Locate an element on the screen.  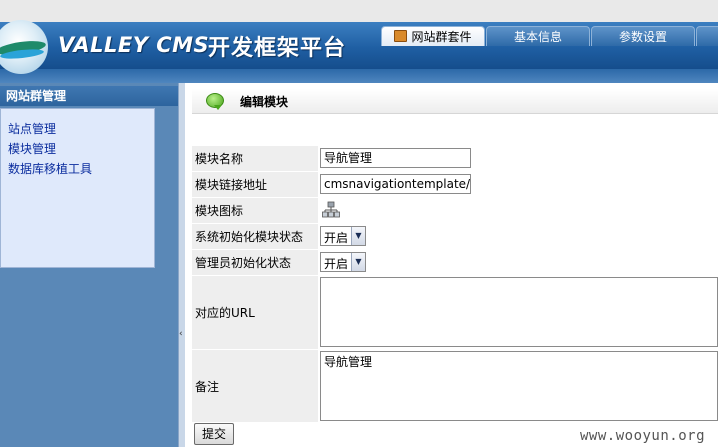
url-label: 对应的URL is located at coordinates (225, 313).